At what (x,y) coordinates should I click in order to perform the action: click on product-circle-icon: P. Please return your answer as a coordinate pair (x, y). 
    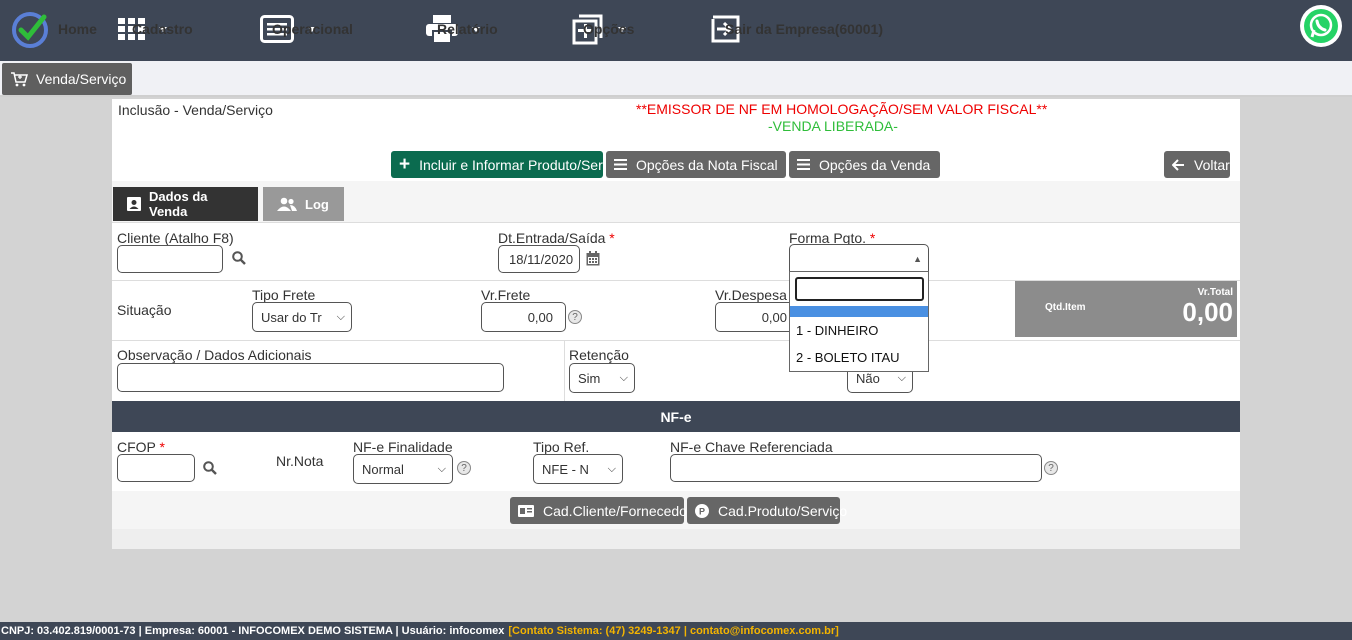
    Looking at the image, I should click on (702, 510).